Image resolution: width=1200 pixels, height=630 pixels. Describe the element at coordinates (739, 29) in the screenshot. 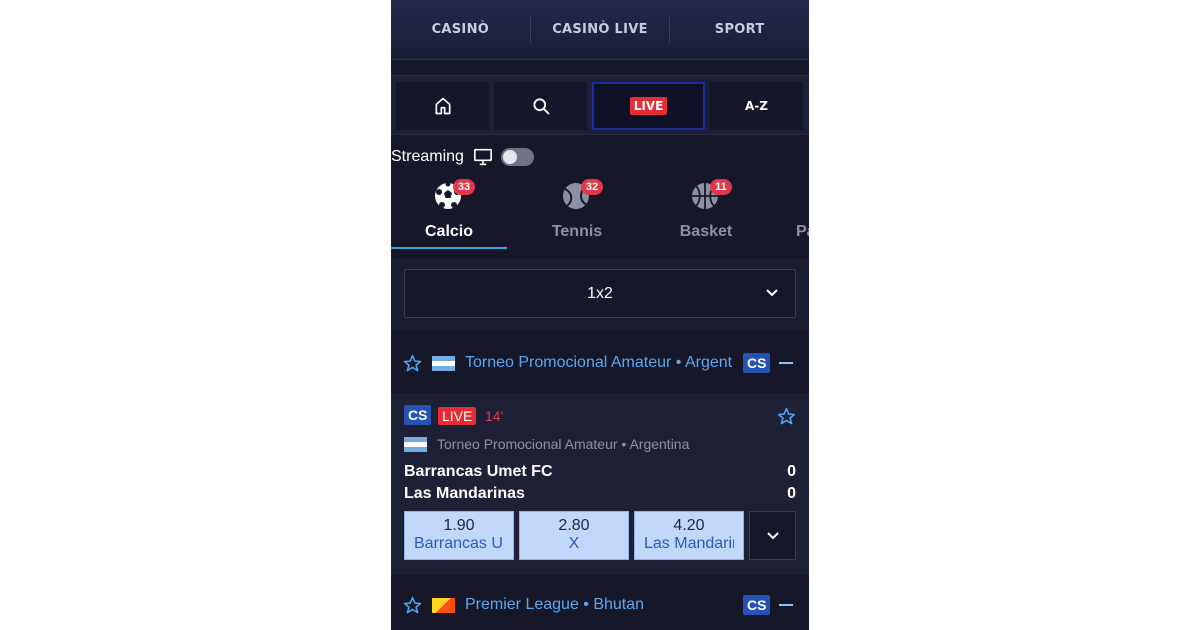

I see `nav-sport: SPORT` at that location.